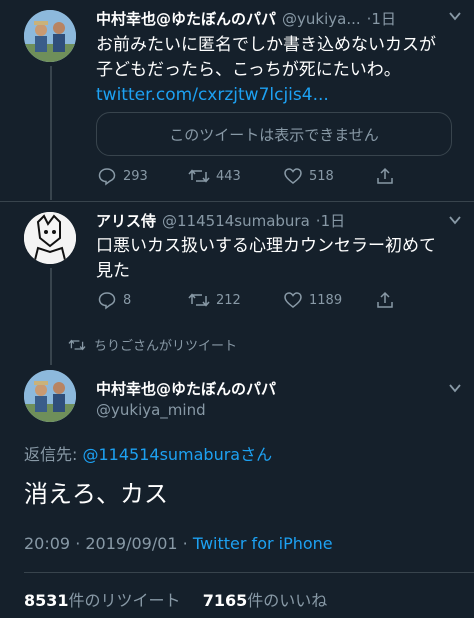  Describe the element at coordinates (263, 543) in the screenshot. I see `tweet-source-link: Twitter for iPhone` at that location.